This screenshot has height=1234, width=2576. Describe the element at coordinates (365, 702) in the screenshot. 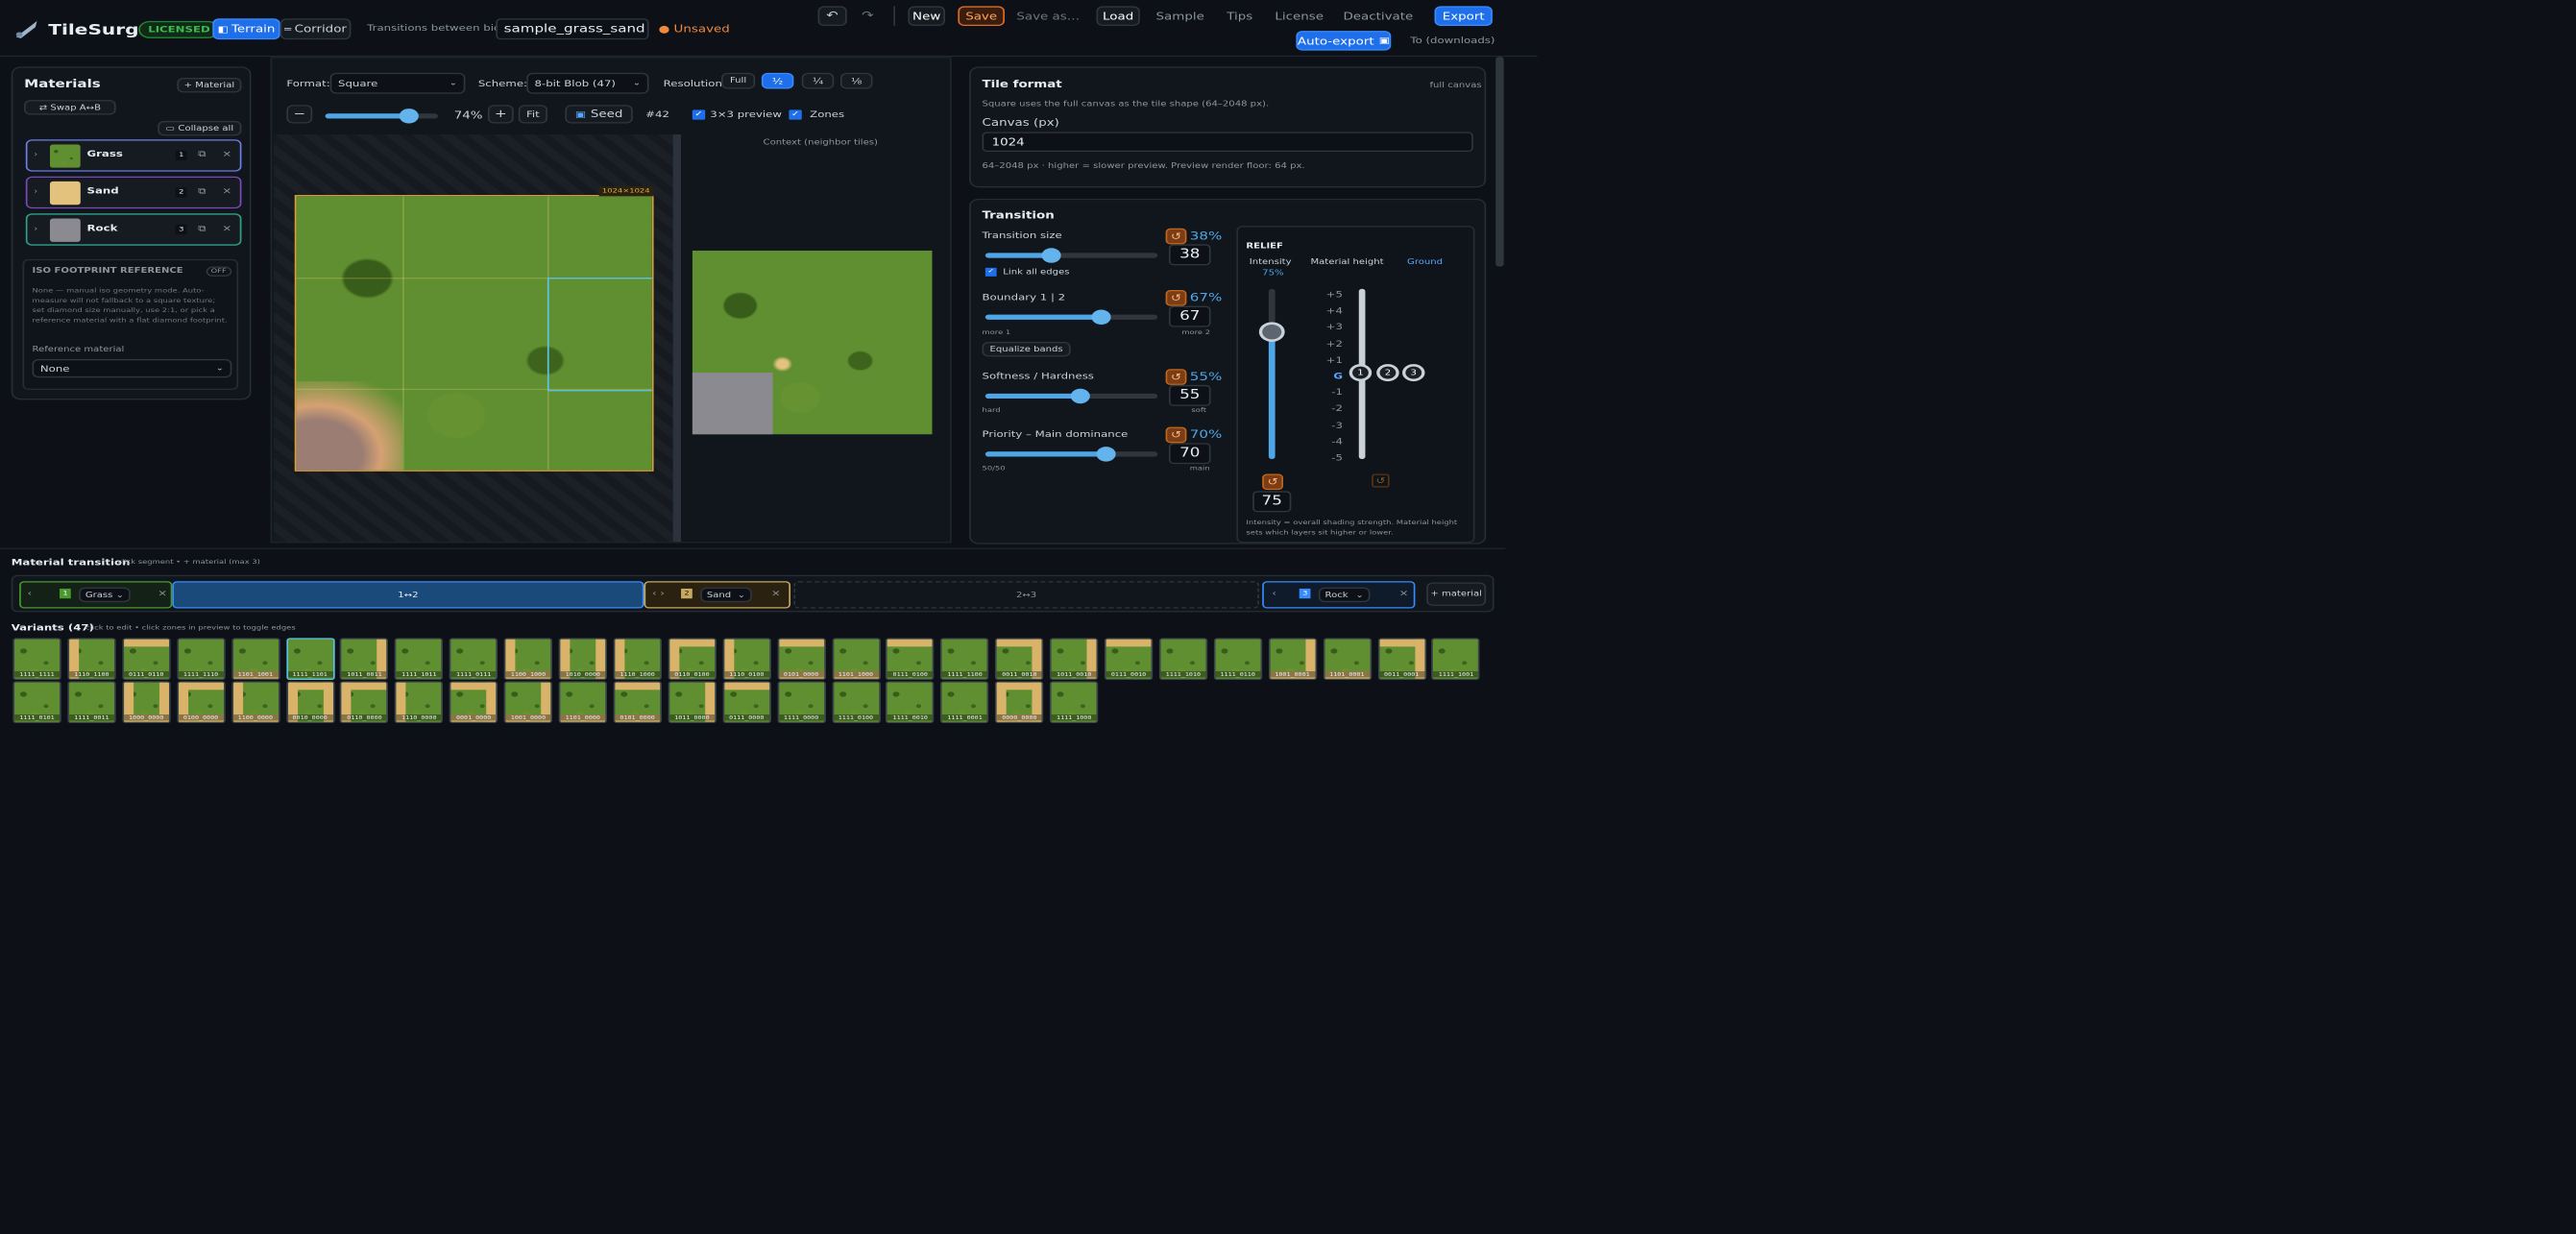

I see `variant-thumb: 0110_0000` at that location.